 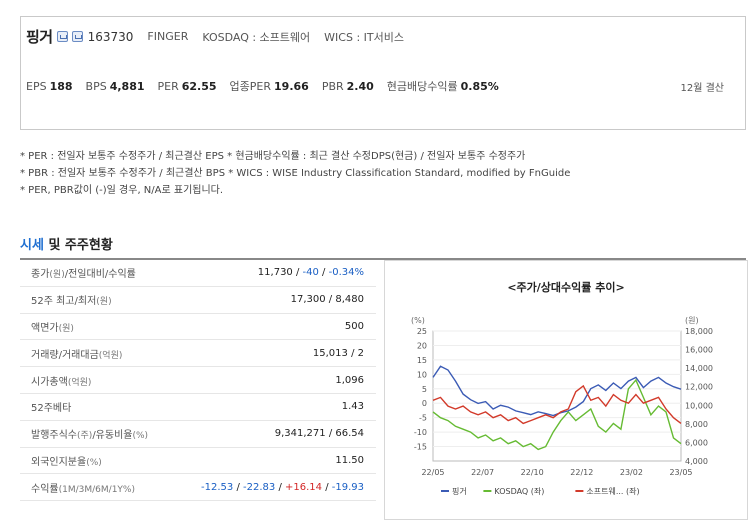 I want to click on table-row: 종가(원)/전일대비/수익률 11,730 / -40 / -0.34%, so click(x=198, y=273).